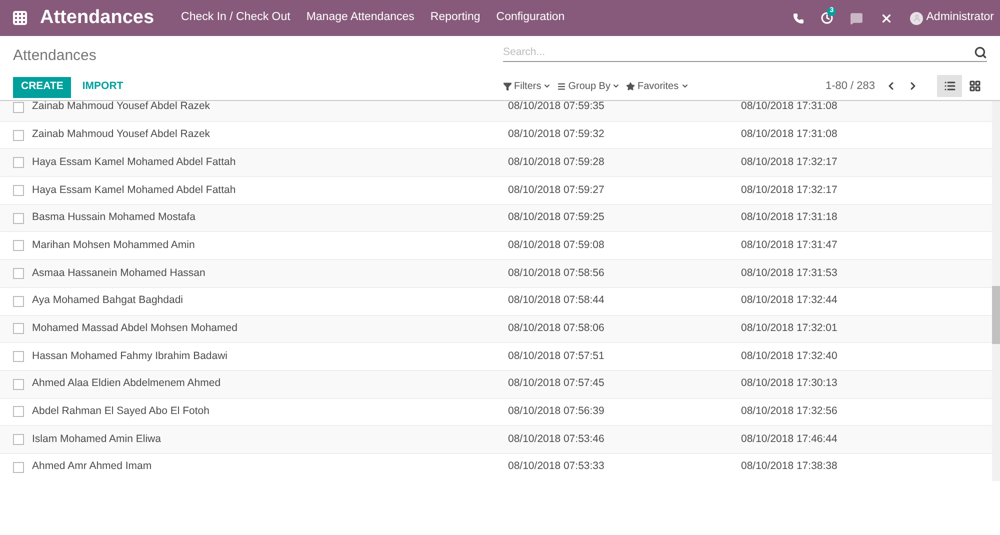 The image size is (1000, 535). Describe the element at coordinates (121, 412) in the screenshot. I see `employee-cell-text: Abdel Rahman El Sayed Abo El Fotoh` at that location.